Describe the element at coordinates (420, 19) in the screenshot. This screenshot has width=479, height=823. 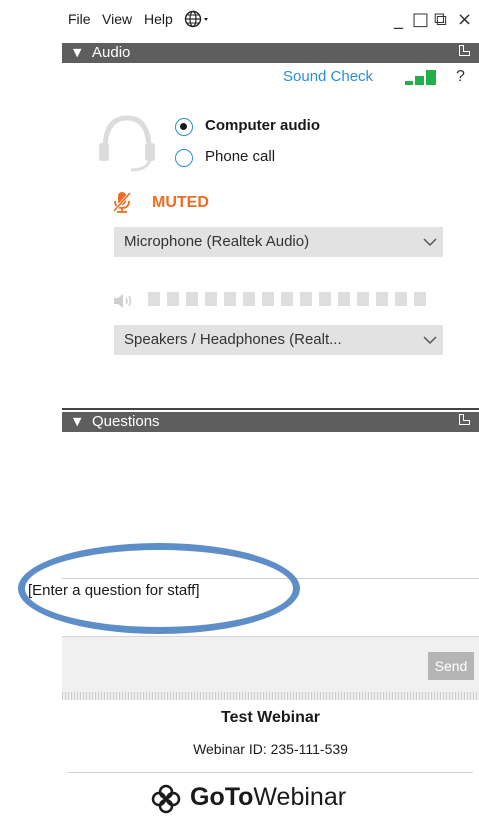
I see `restore-button: □` at that location.